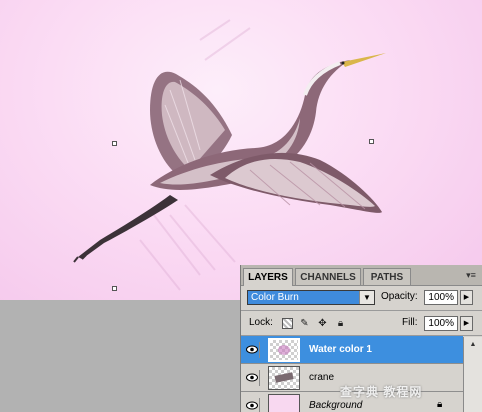  What do you see at coordinates (466, 297) in the screenshot?
I see `opacity-slider-button: ▶` at bounding box center [466, 297].